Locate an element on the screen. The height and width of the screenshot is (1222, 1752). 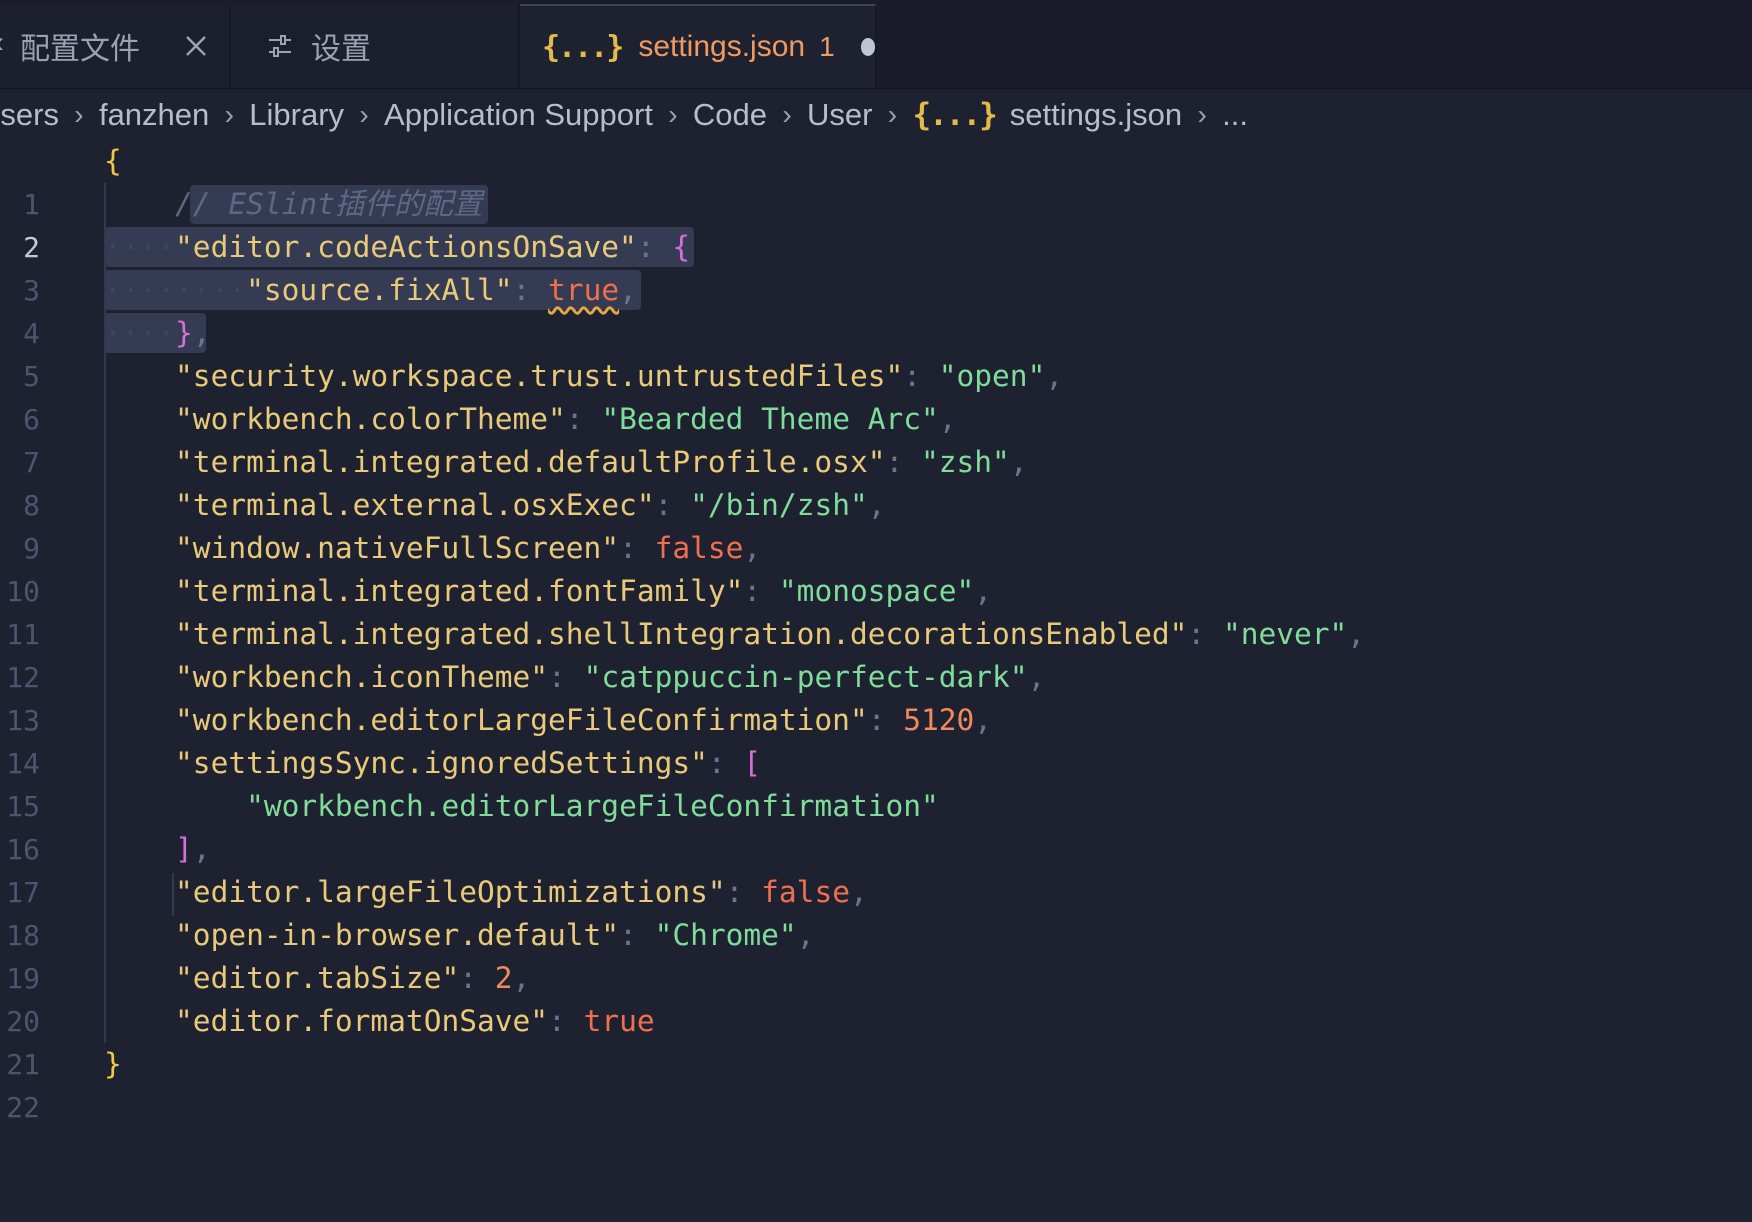
code-line: 10 "window.nativeFullScreen": false, is located at coordinates (876, 567).